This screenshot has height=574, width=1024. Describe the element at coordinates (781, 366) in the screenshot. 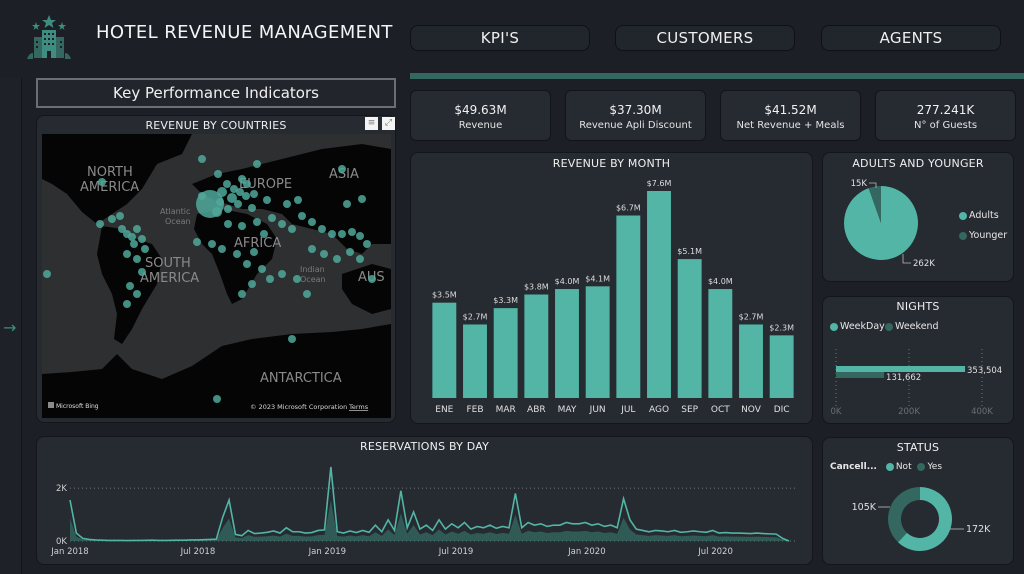

I see `bar-dic` at that location.